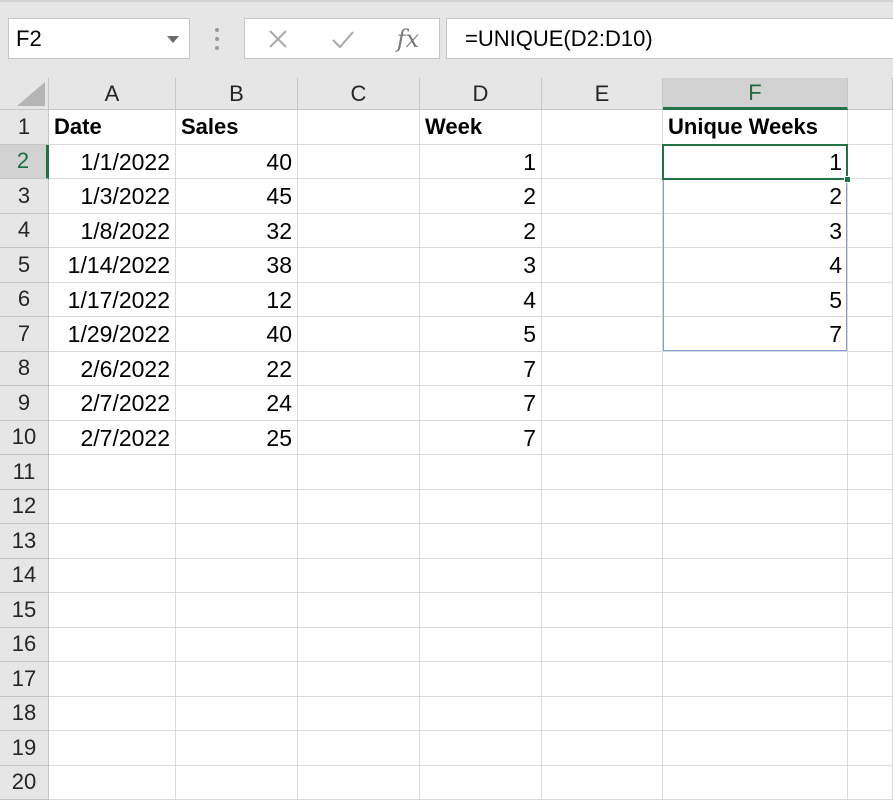 The image size is (893, 800). What do you see at coordinates (112, 541) in the screenshot?
I see `cell-a13` at bounding box center [112, 541].